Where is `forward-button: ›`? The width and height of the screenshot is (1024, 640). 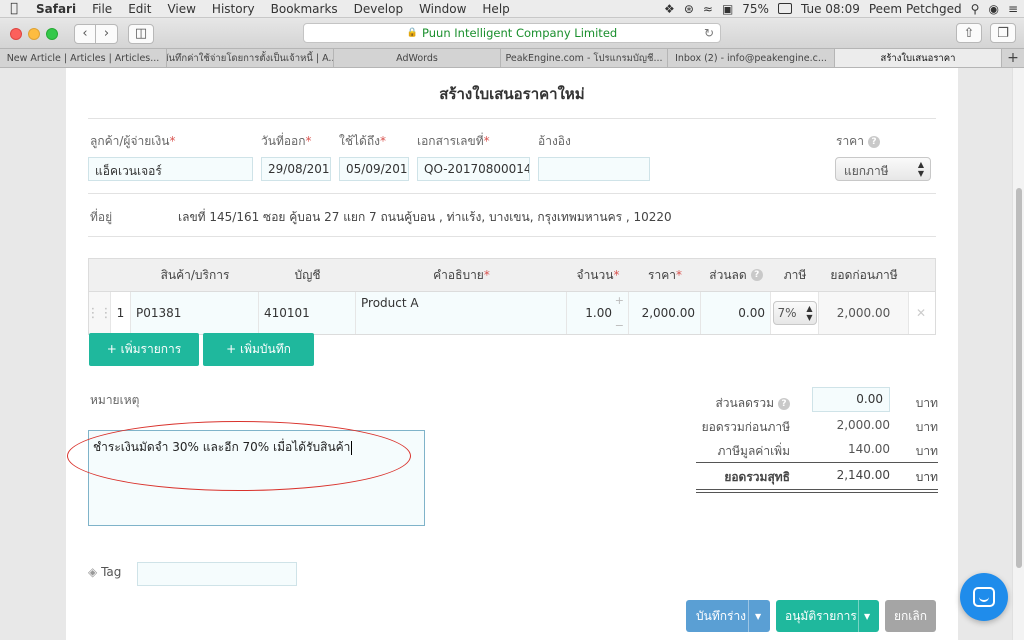
forward-button: › is located at coordinates (107, 33).